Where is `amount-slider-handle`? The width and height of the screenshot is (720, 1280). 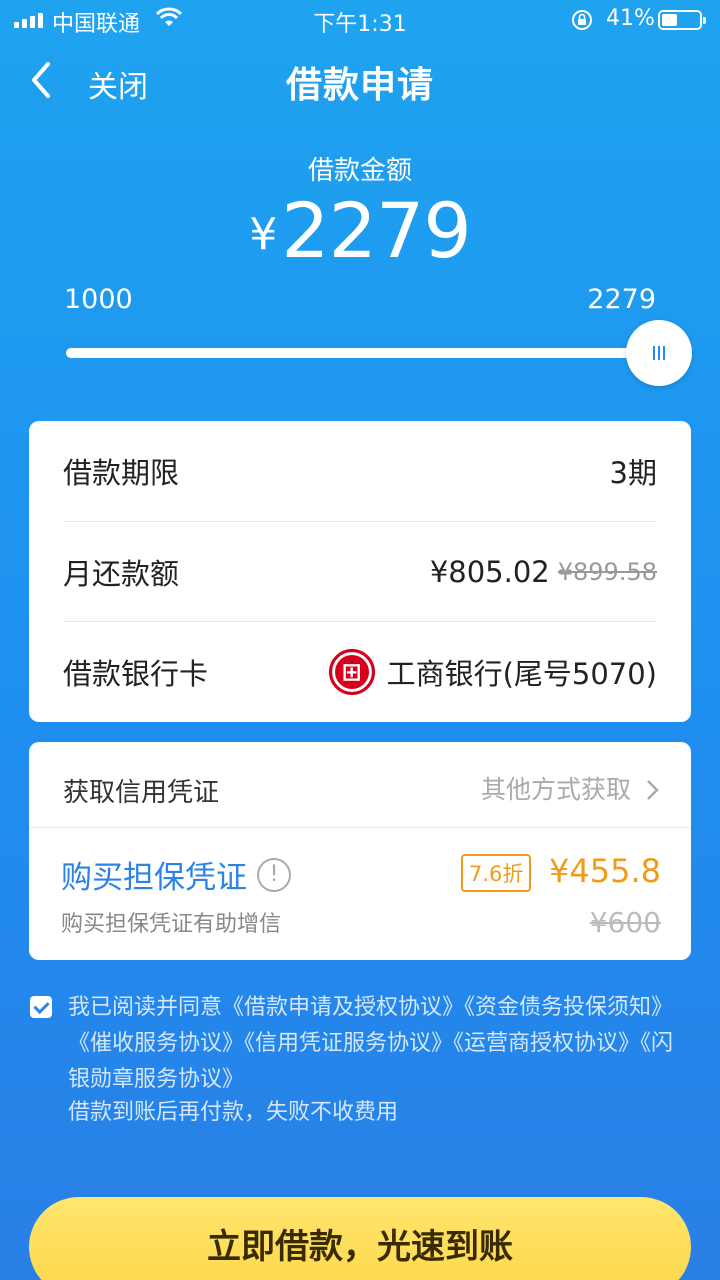 amount-slider-handle is located at coordinates (659, 353).